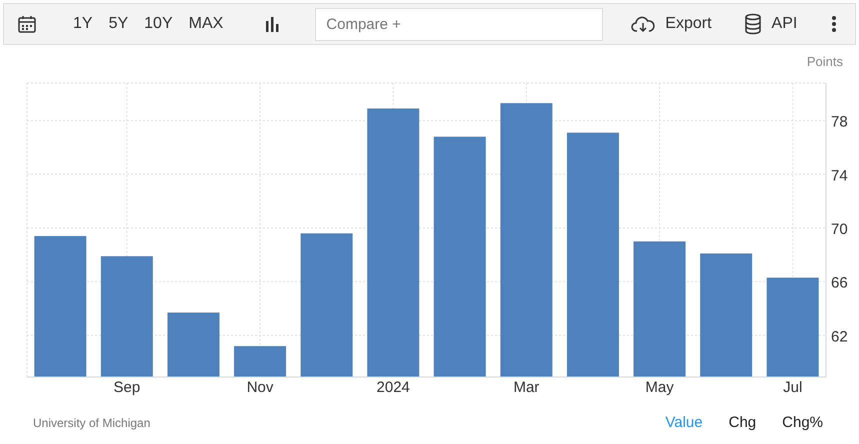 The width and height of the screenshot is (859, 444). Describe the element at coordinates (839, 175) in the screenshot. I see `y-axis-label: 74` at that location.